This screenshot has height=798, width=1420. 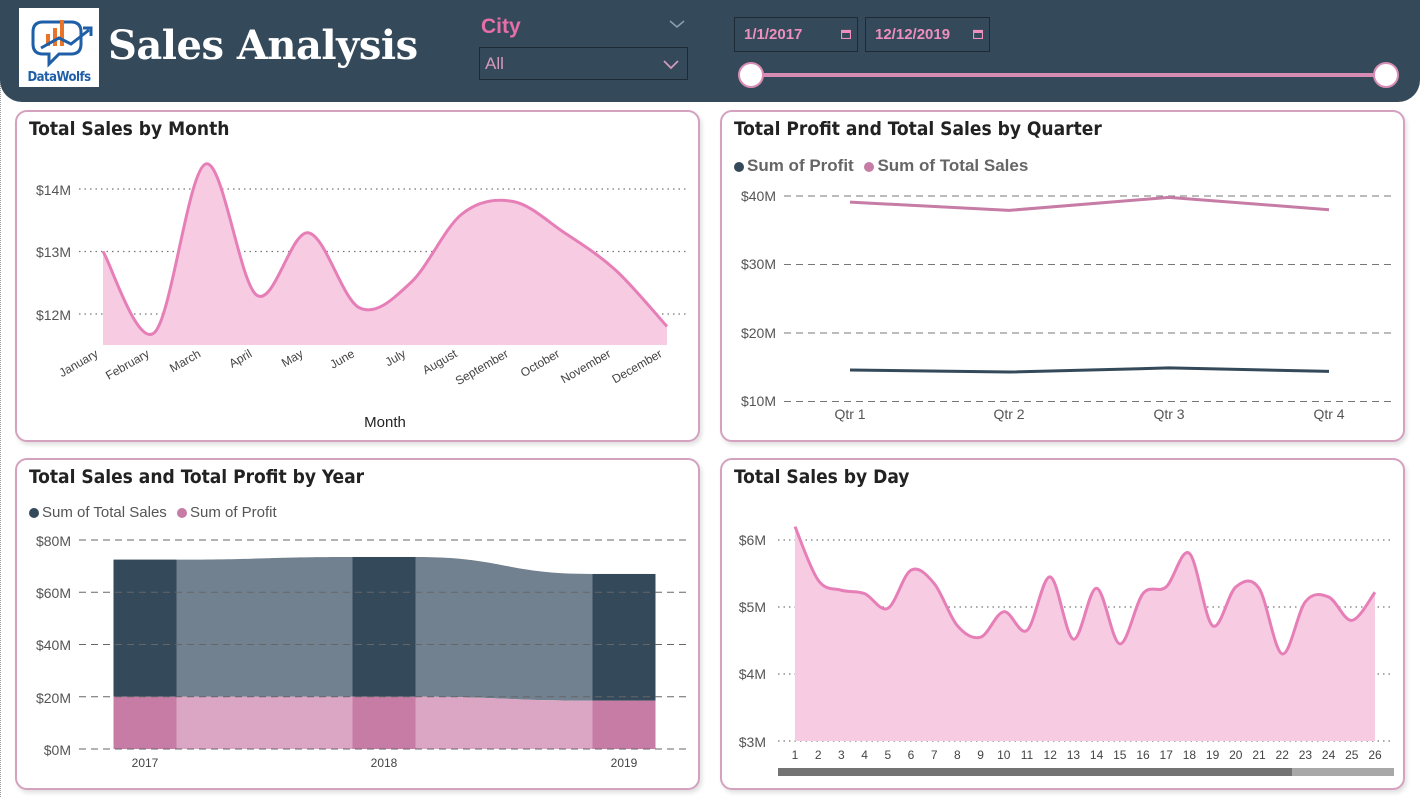 I want to click on x-tick-label: February, so click(x=127, y=364).